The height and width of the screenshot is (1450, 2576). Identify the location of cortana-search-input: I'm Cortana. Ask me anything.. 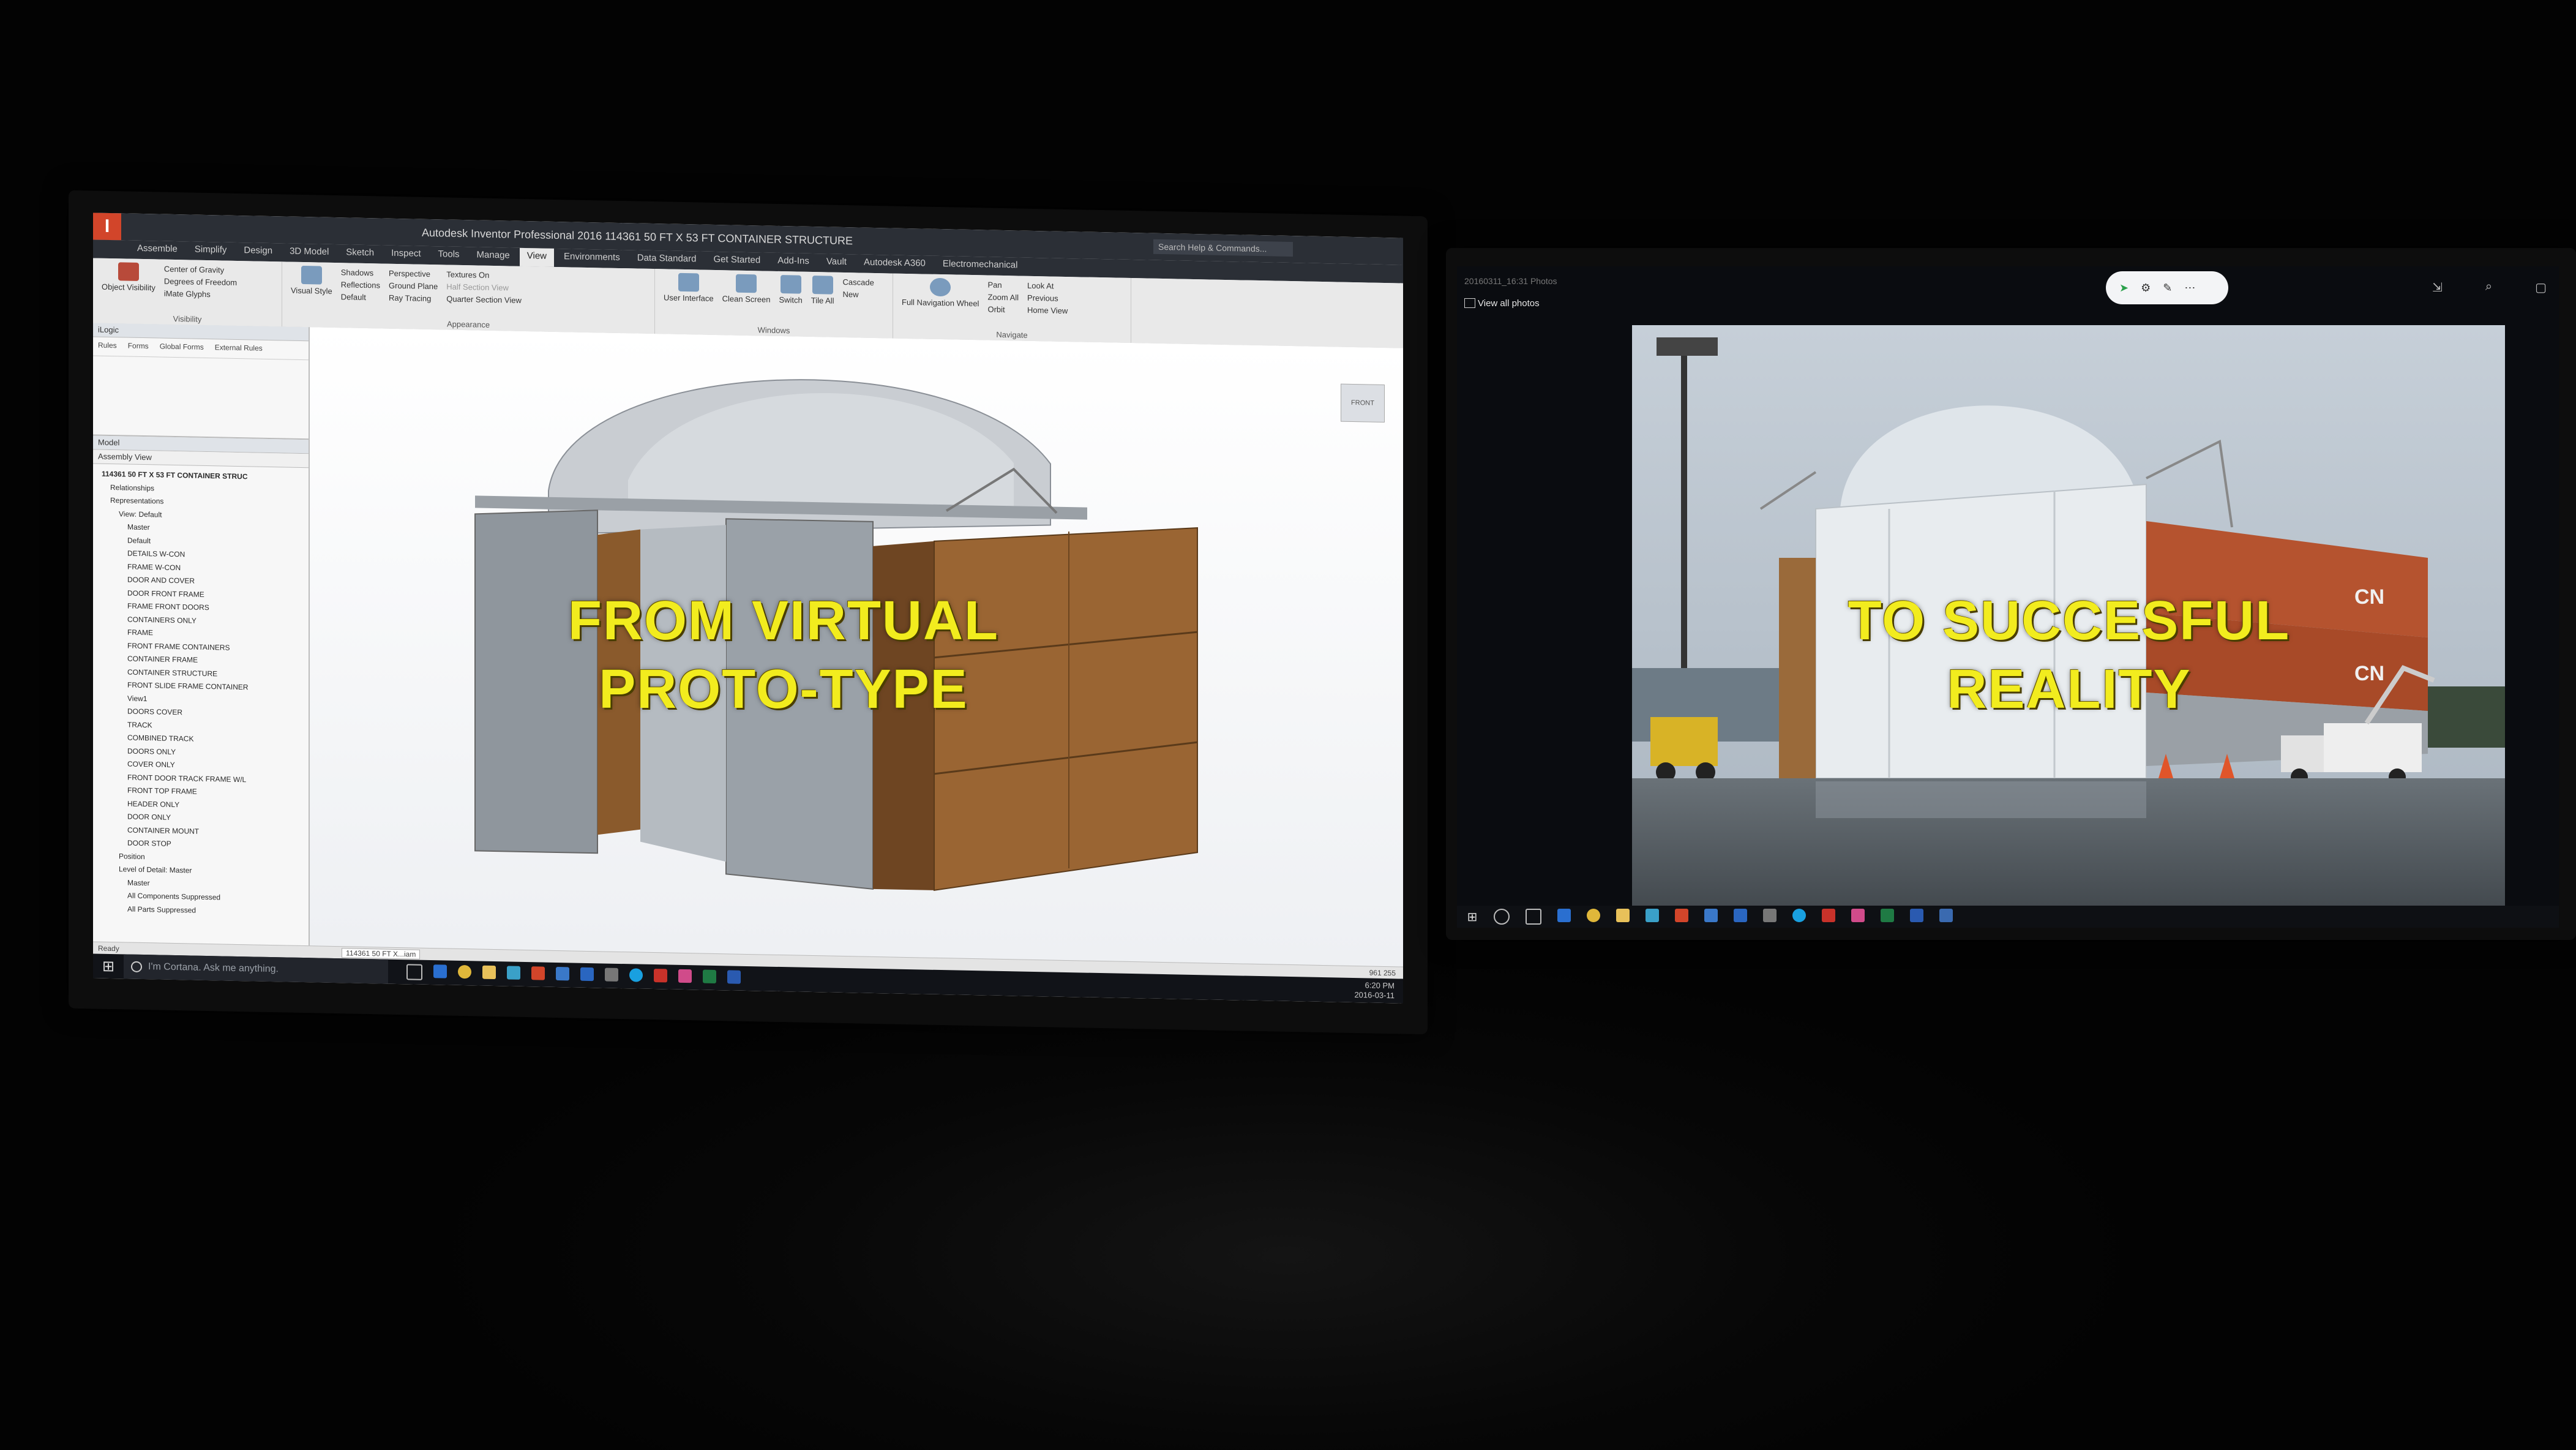
(256, 969).